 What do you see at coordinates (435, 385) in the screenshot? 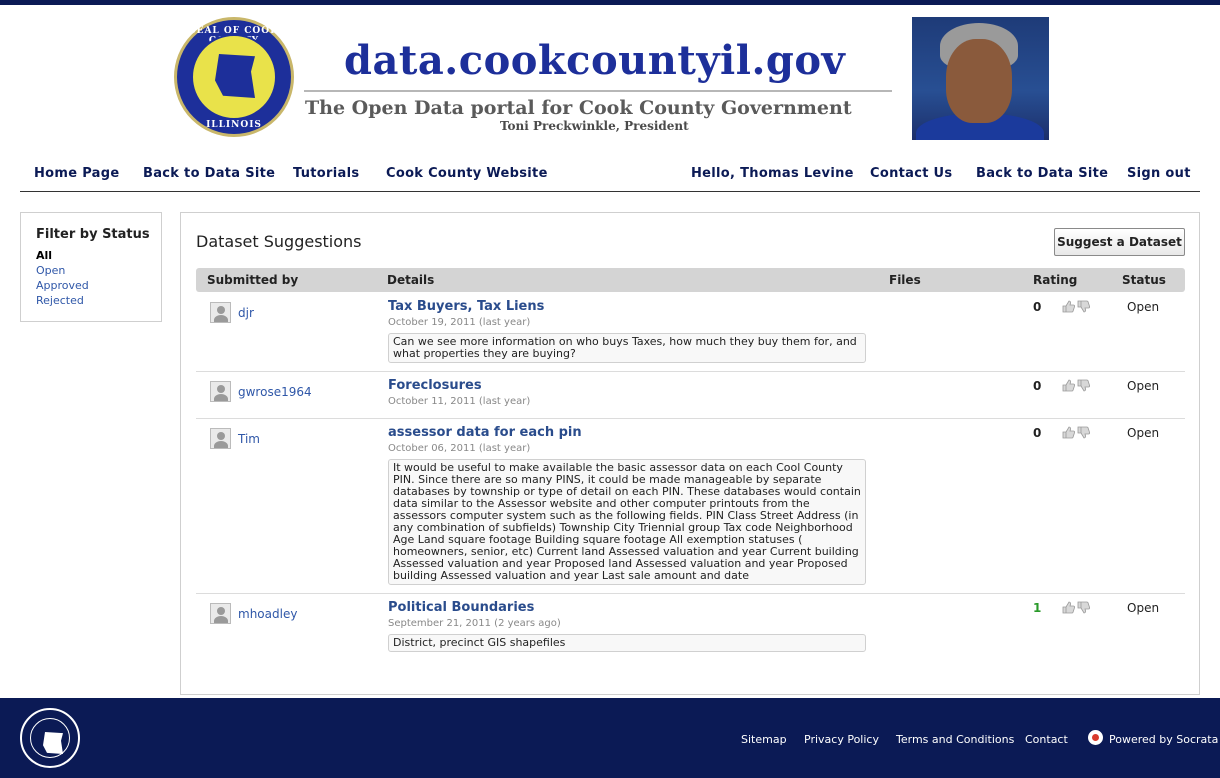
I see `suggestion-title-link: Foreclosures` at bounding box center [435, 385].